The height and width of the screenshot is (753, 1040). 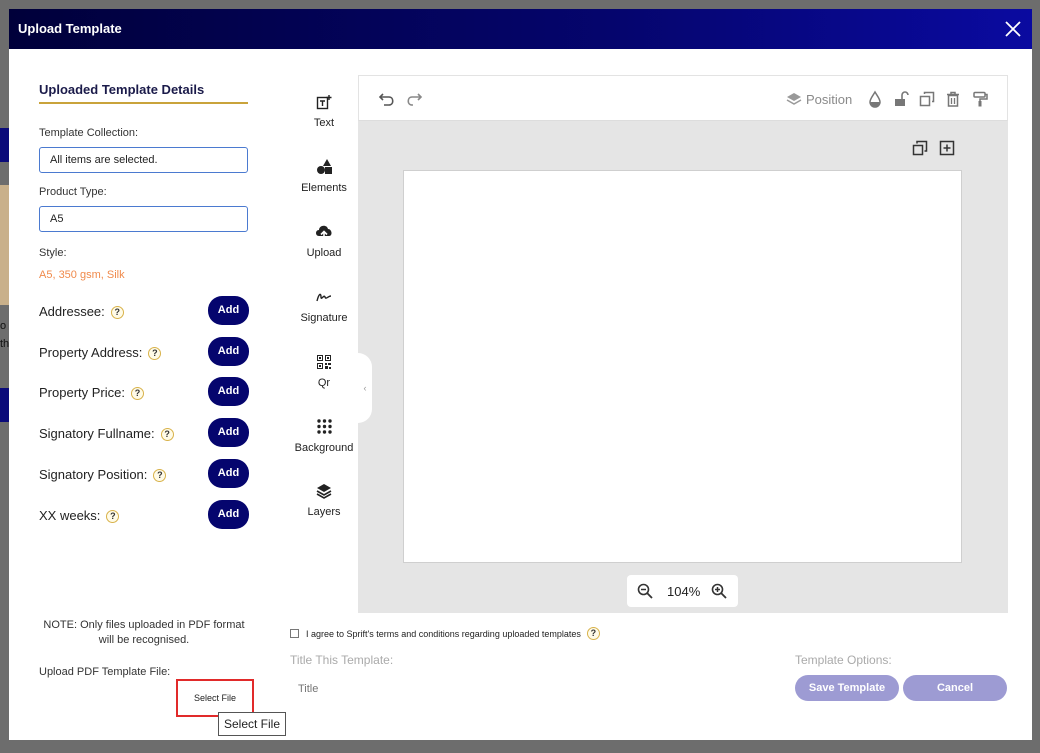 What do you see at coordinates (105, 672) in the screenshot?
I see `upload-pdf-label: Upload PDF Template File:` at bounding box center [105, 672].